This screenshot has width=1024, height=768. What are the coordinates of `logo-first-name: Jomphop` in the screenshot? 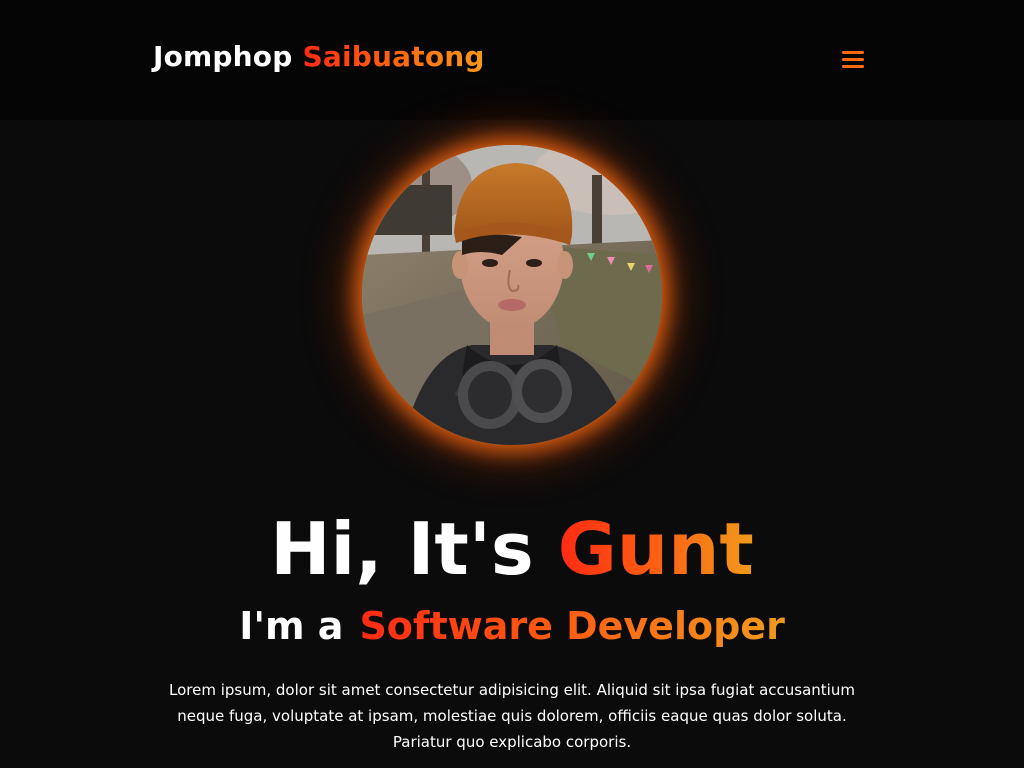 It's located at (223, 56).